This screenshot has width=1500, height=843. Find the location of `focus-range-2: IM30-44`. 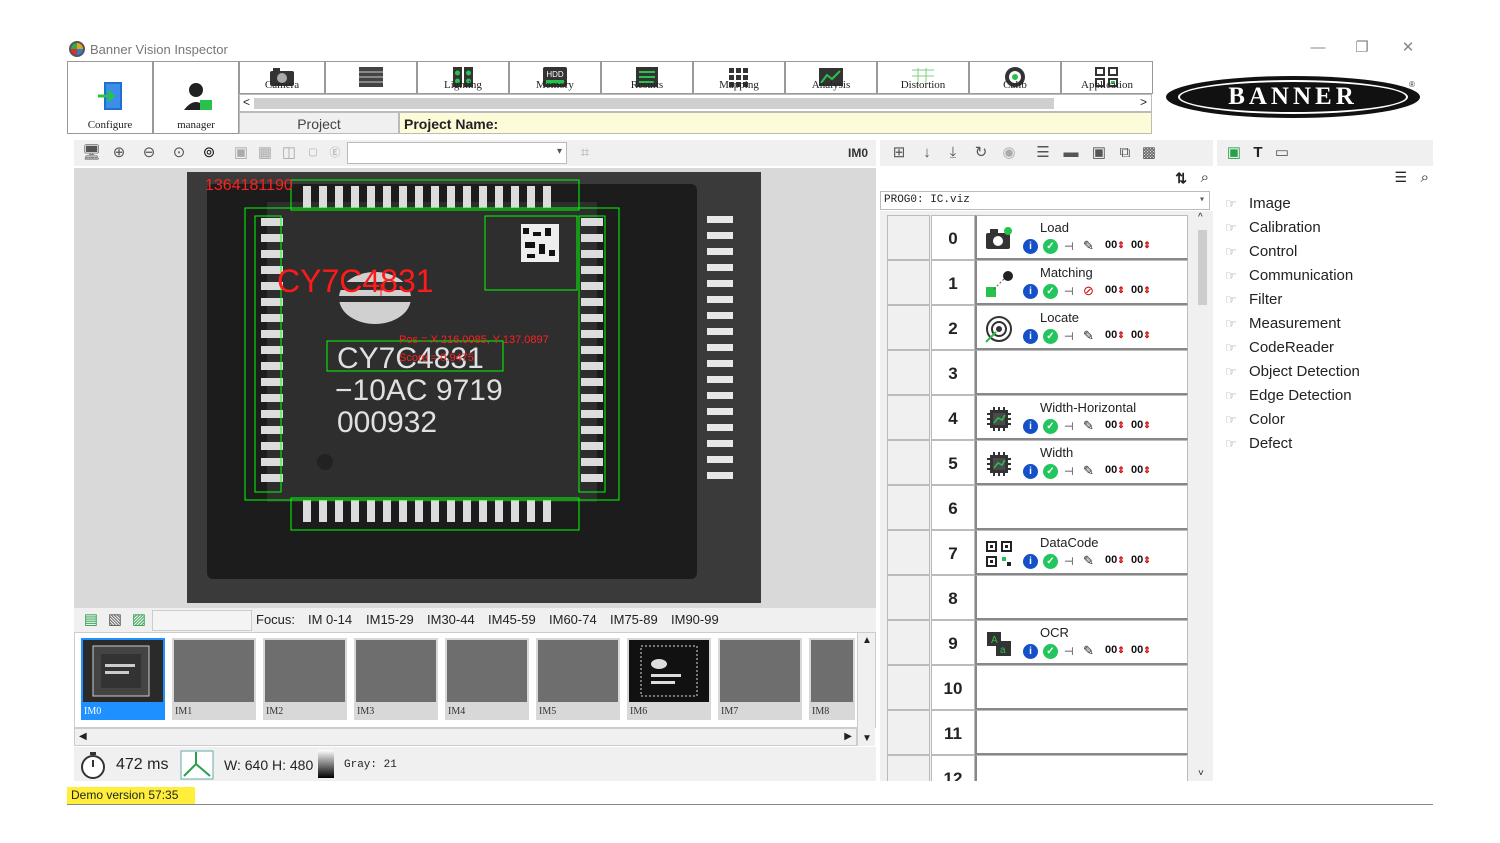

focus-range-2: IM30-44 is located at coordinates (451, 619).